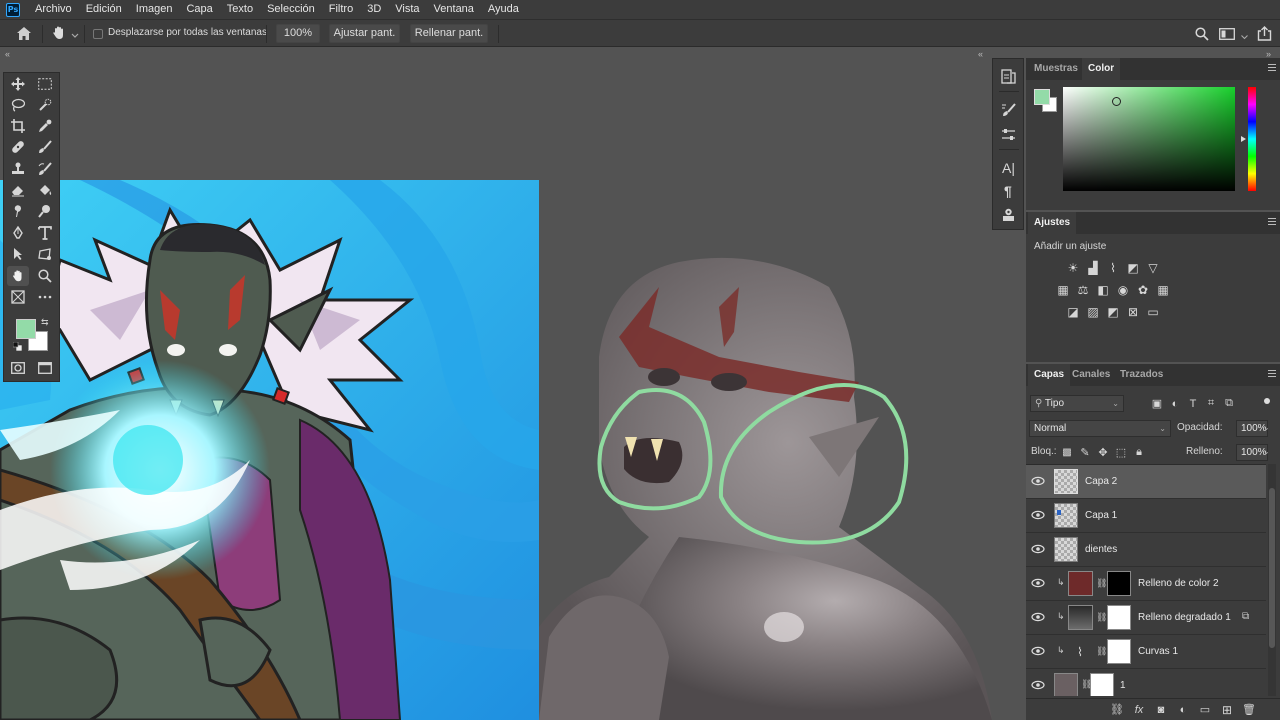 The image size is (1280, 720). What do you see at coordinates (1123, 682) in the screenshot?
I see `layer-name: 1` at bounding box center [1123, 682].